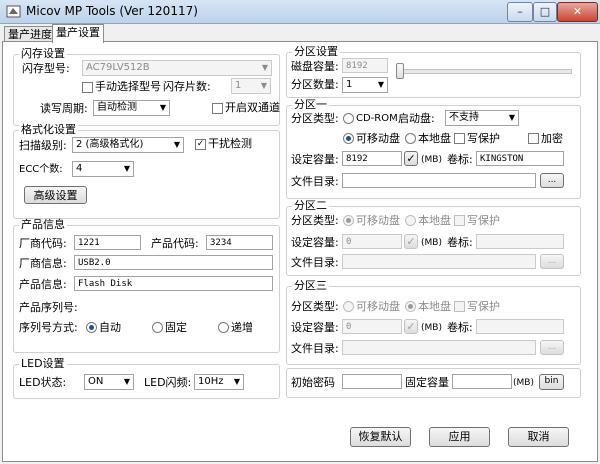 The width and height of the screenshot is (600, 464). I want to click on led-state-select: ON ▼, so click(109, 382).